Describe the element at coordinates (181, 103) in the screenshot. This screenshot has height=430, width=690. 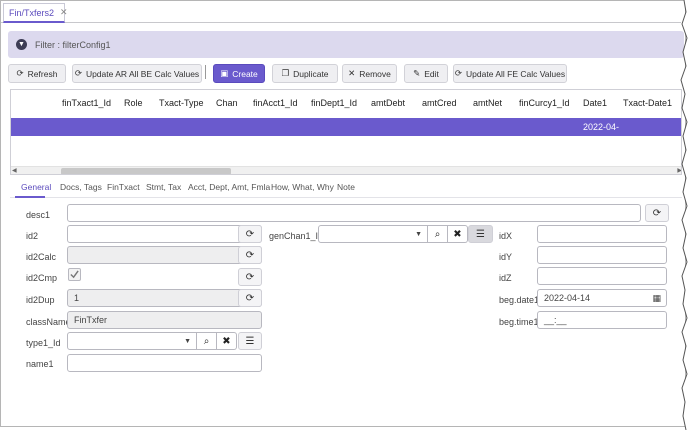
I see `column-header: Txact-Type` at that location.